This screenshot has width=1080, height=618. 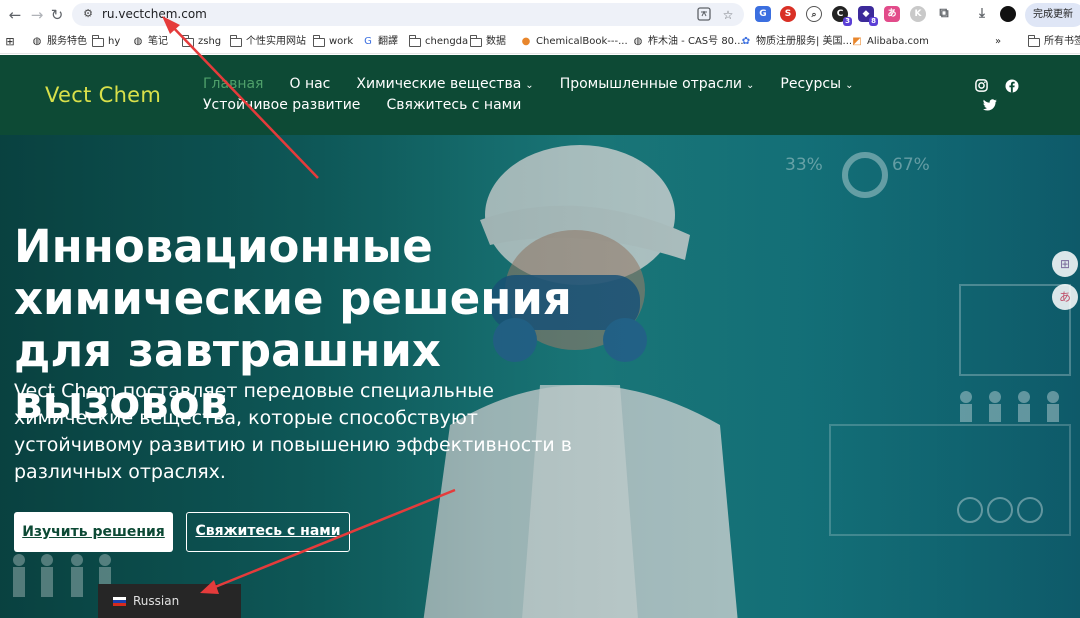 I want to click on side-grid-tool-icon: ⊞, so click(x=1065, y=264).